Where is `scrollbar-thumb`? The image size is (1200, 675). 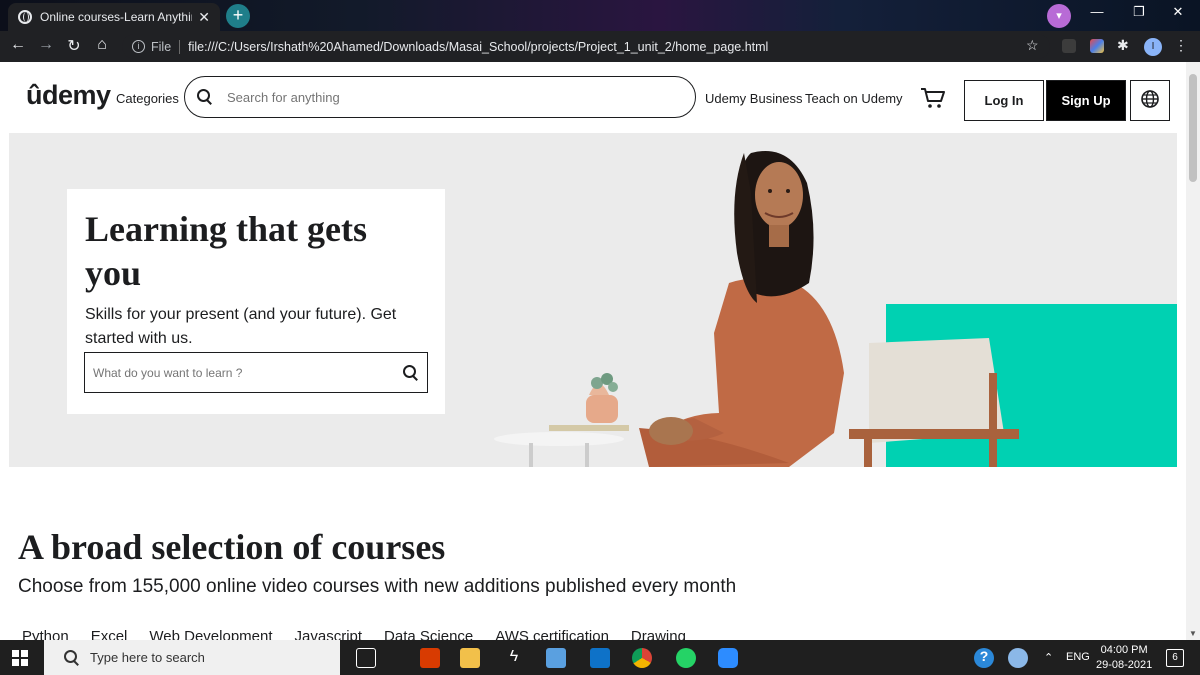 scrollbar-thumb is located at coordinates (1193, 128).